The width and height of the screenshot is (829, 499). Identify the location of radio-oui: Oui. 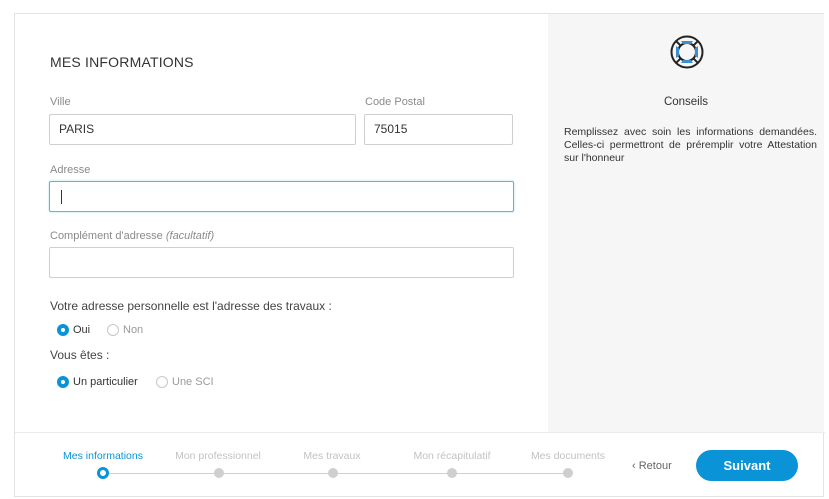
(73, 330).